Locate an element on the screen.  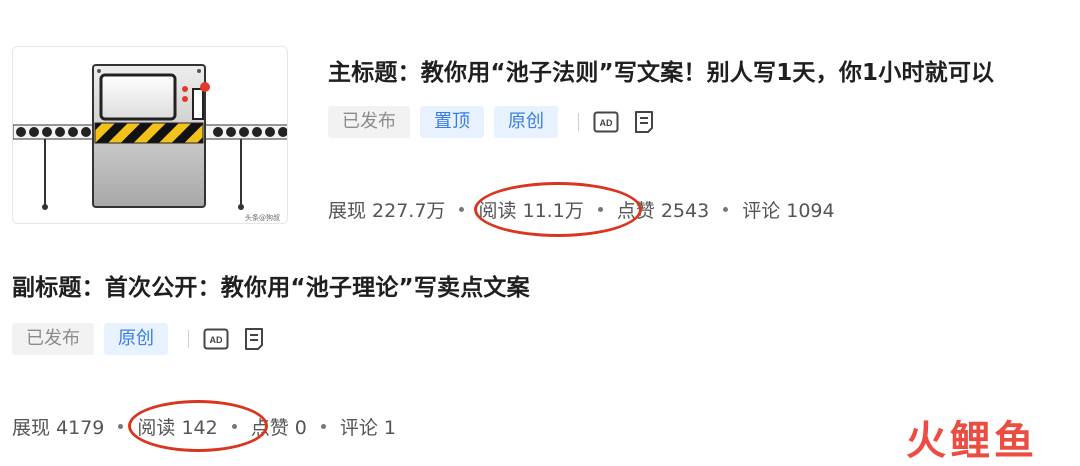
machine-illustration is located at coordinates (150, 137).